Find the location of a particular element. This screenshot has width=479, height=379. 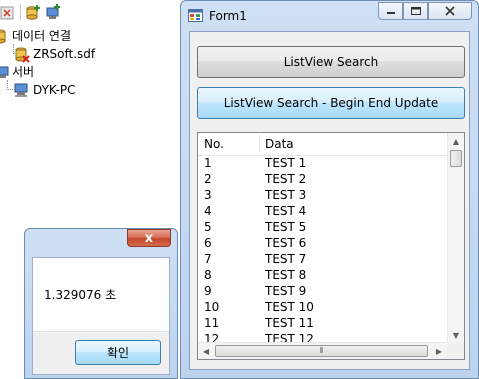

window-title: Form1 is located at coordinates (228, 16).